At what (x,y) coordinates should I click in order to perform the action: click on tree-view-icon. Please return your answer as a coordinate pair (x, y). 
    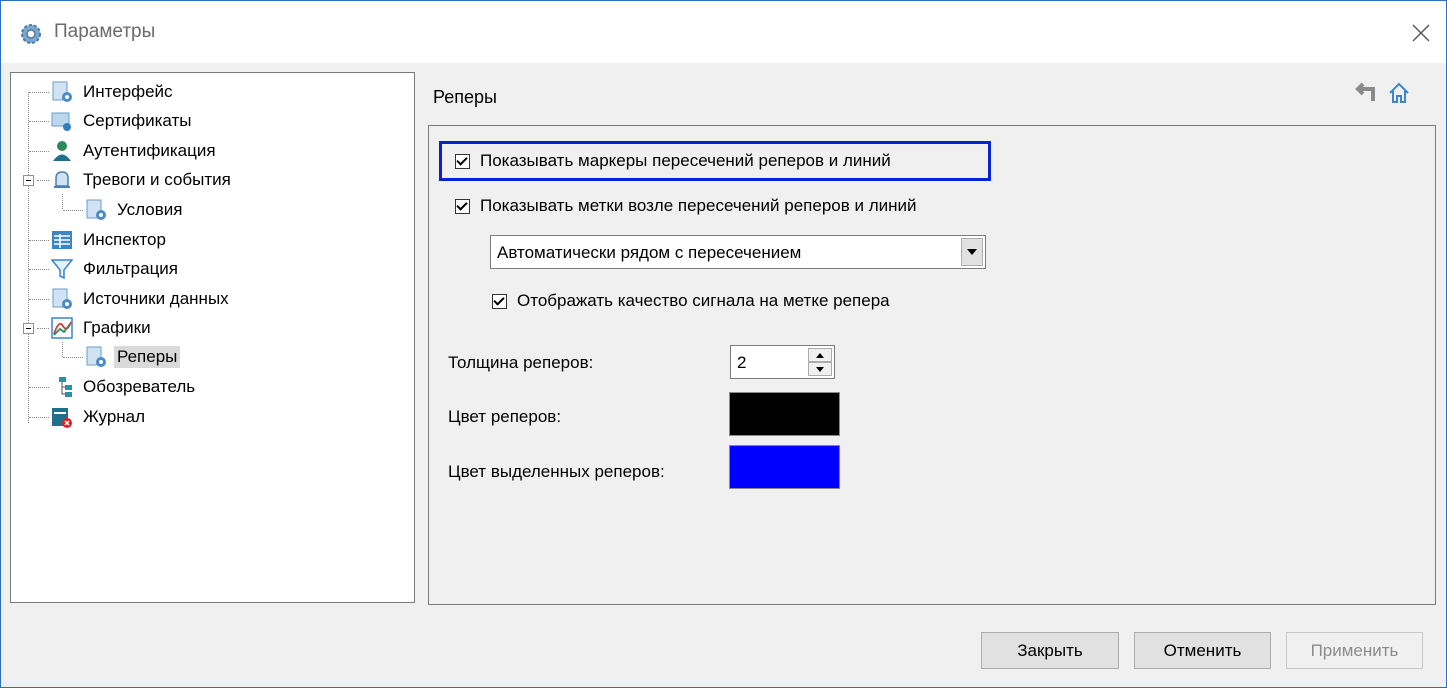
    Looking at the image, I should click on (65, 387).